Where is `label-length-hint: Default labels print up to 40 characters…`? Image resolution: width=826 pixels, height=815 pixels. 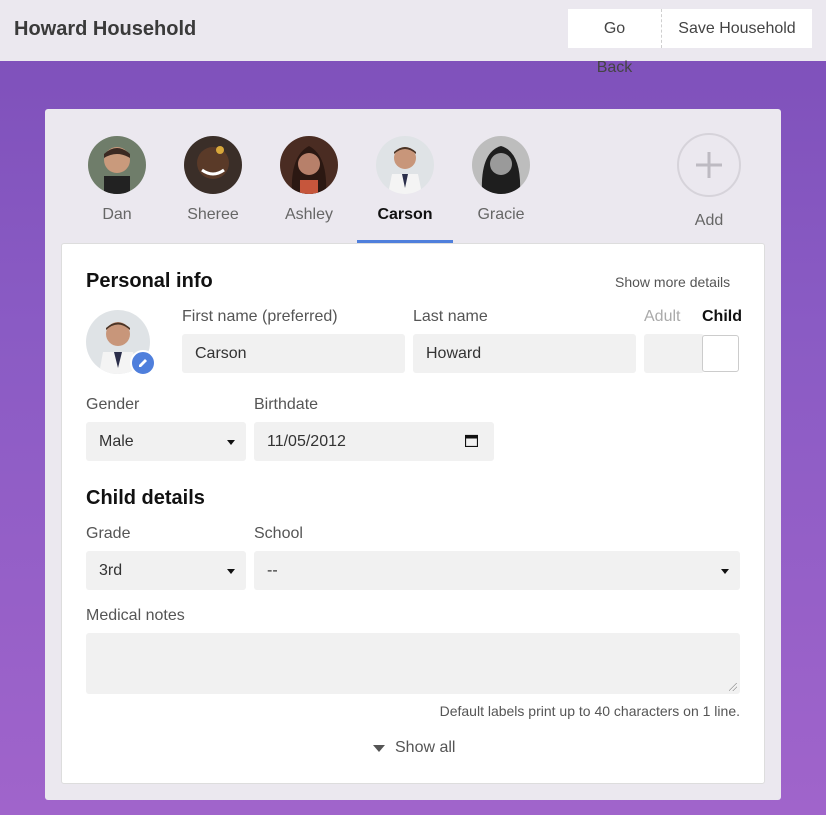 label-length-hint: Default labels print up to 40 characters… is located at coordinates (589, 711).